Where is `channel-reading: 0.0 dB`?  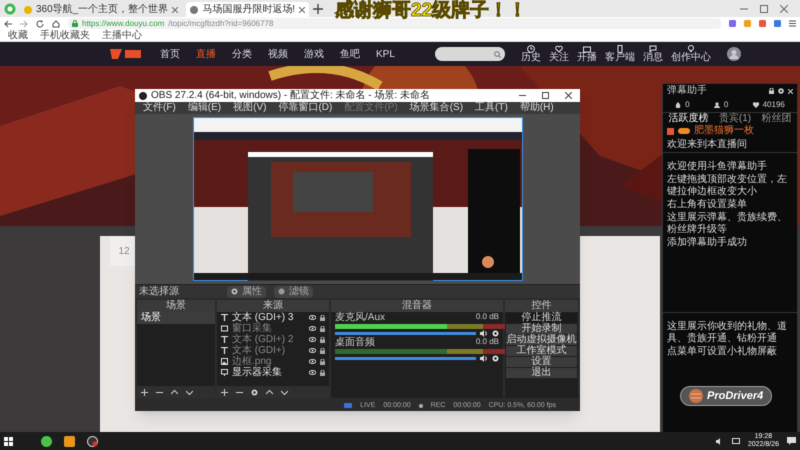 channel-reading: 0.0 dB is located at coordinates (487, 318).